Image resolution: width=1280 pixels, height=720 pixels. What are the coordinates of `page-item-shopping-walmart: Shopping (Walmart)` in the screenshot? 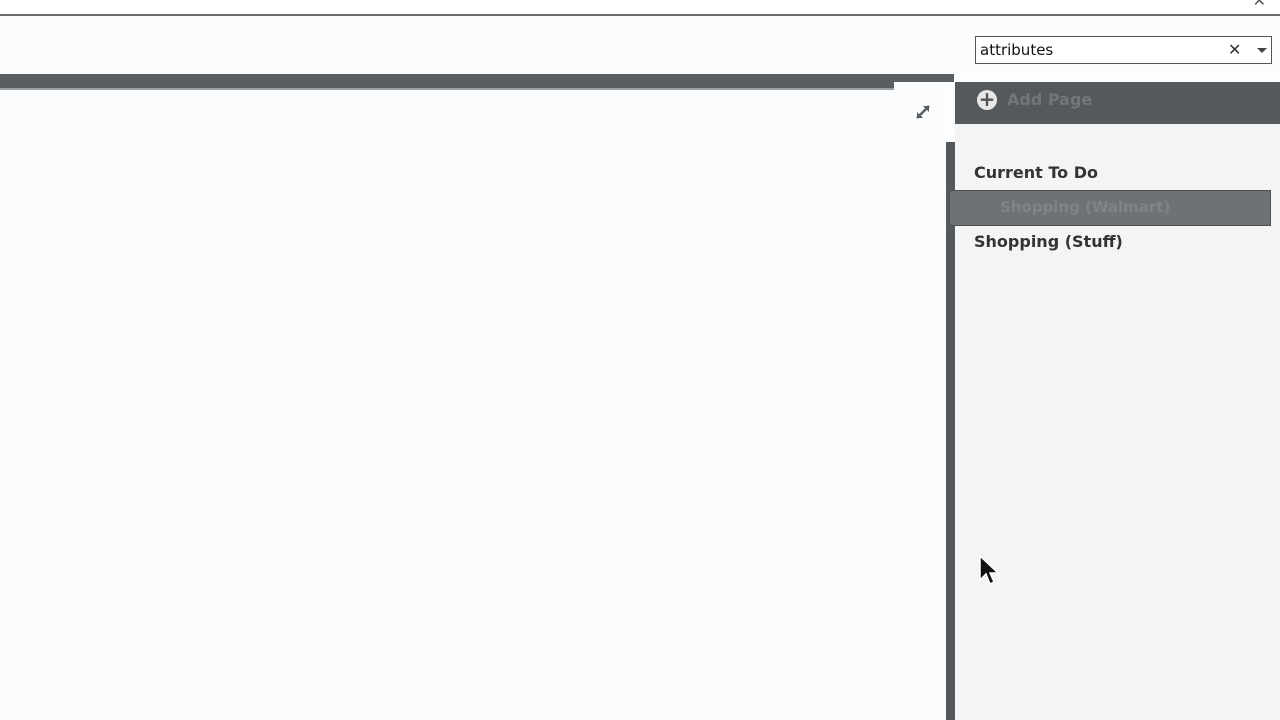 It's located at (1110, 208).